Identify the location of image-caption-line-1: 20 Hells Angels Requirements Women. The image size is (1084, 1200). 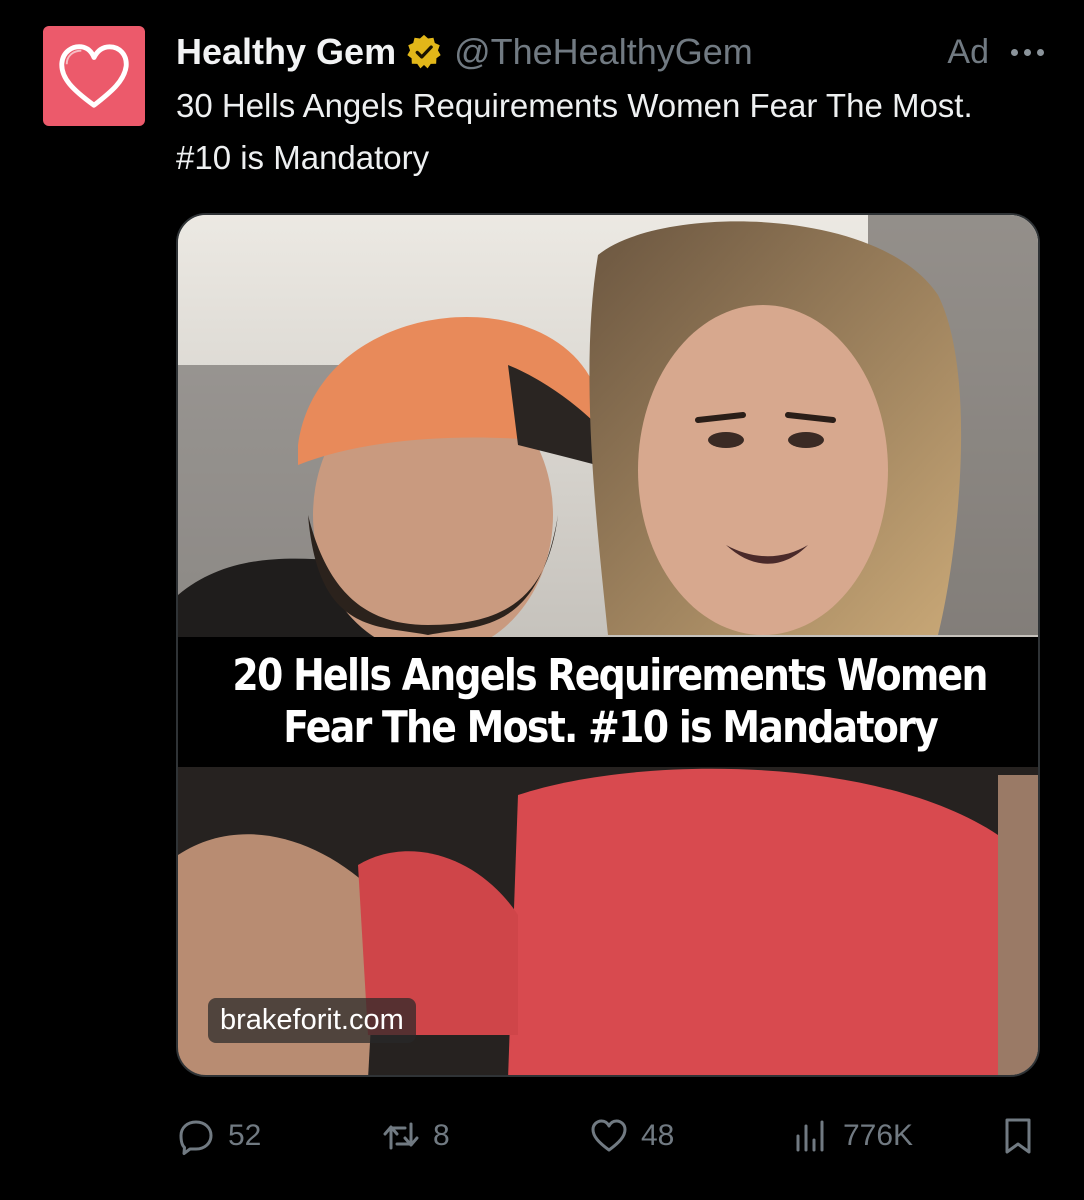
(610, 675).